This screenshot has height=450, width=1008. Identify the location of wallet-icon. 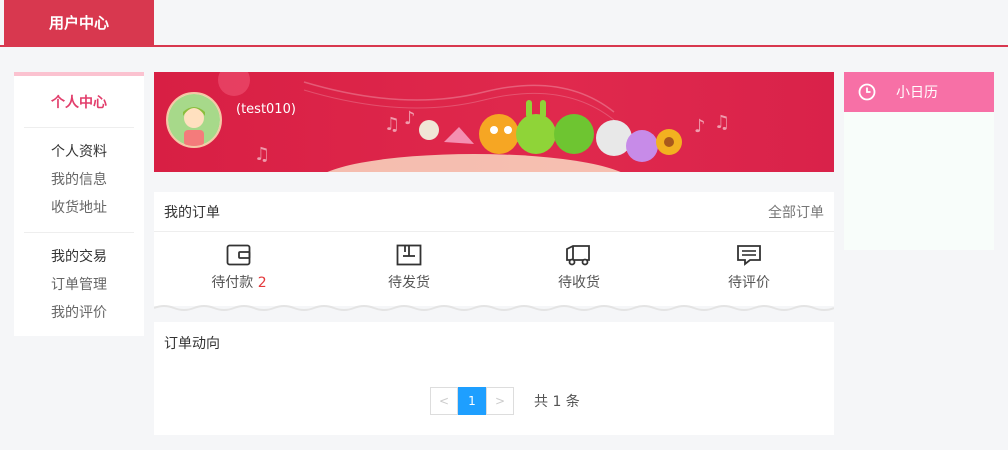
(238, 255).